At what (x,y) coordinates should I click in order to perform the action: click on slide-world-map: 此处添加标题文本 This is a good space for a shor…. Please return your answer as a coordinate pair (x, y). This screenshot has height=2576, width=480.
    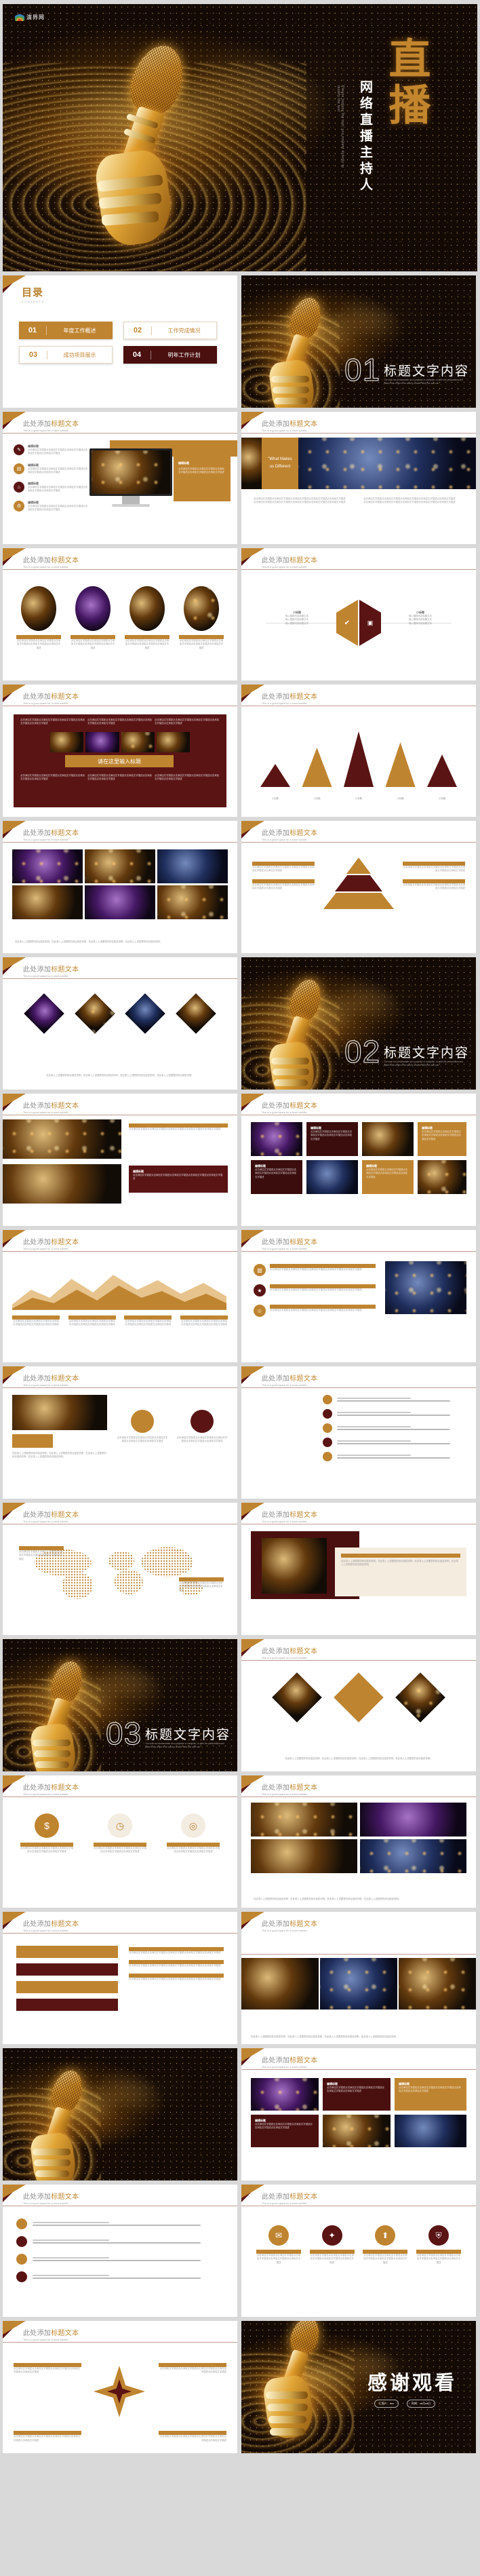
    Looking at the image, I should click on (120, 1569).